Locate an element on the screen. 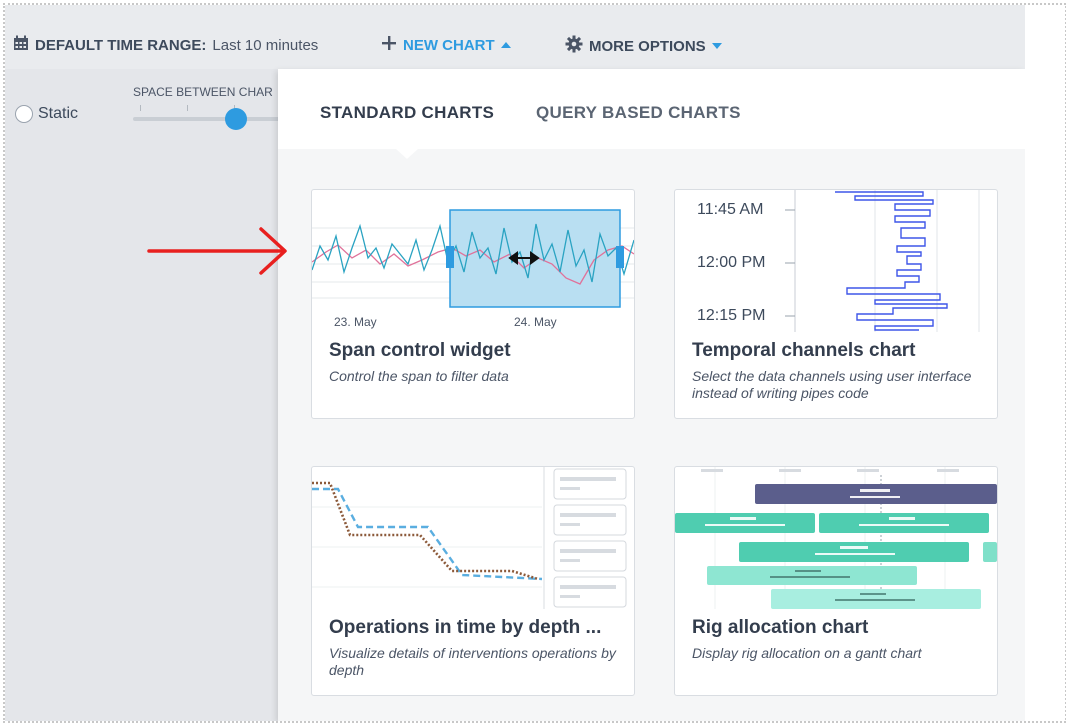 The image size is (1069, 726). card-description: Display rig allocation on a gantt chart is located at coordinates (807, 653).